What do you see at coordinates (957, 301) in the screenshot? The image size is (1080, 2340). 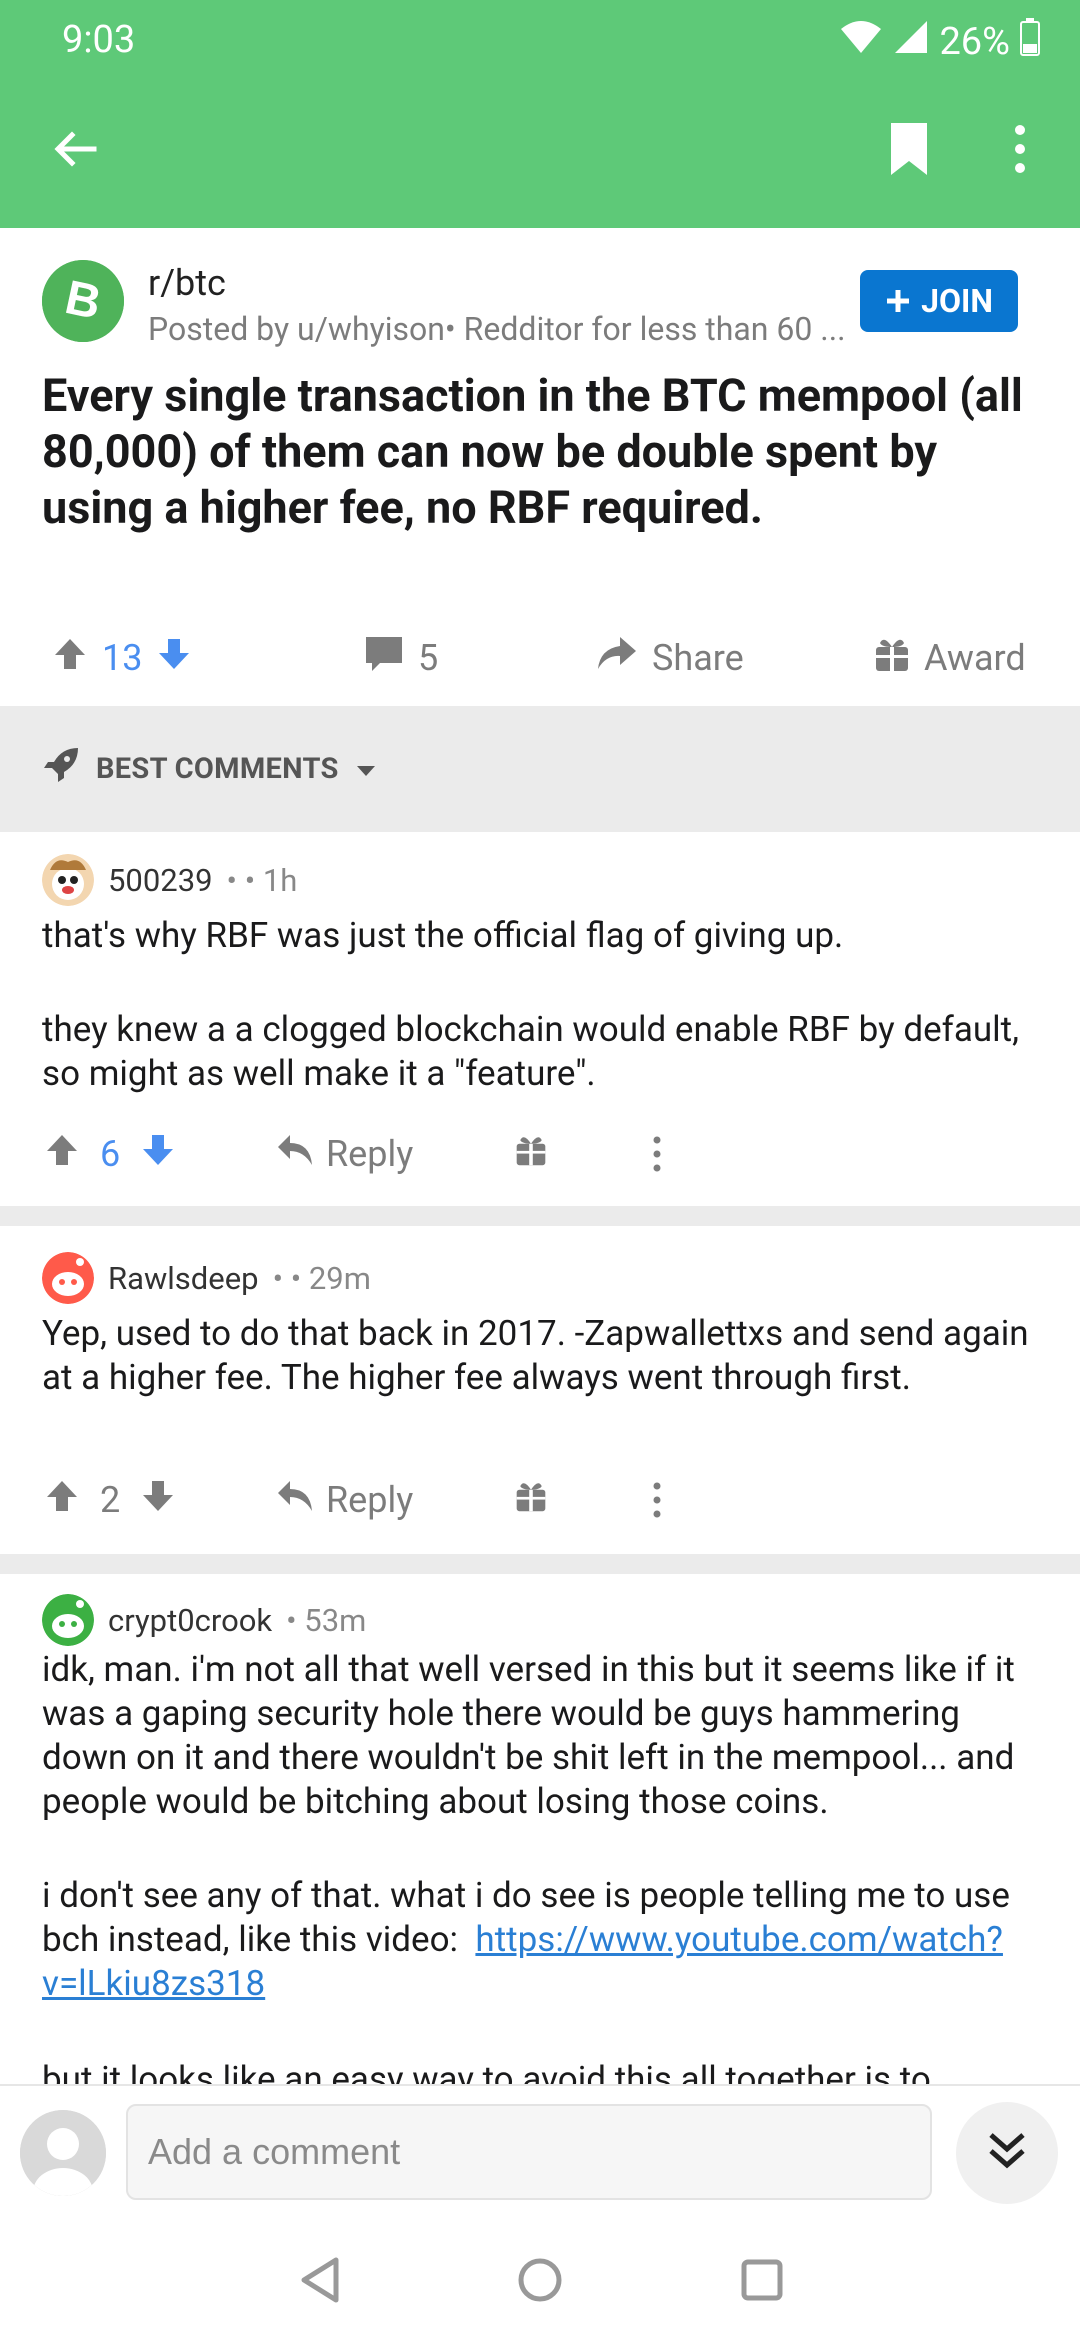 I see `join-label: JOIN` at bounding box center [957, 301].